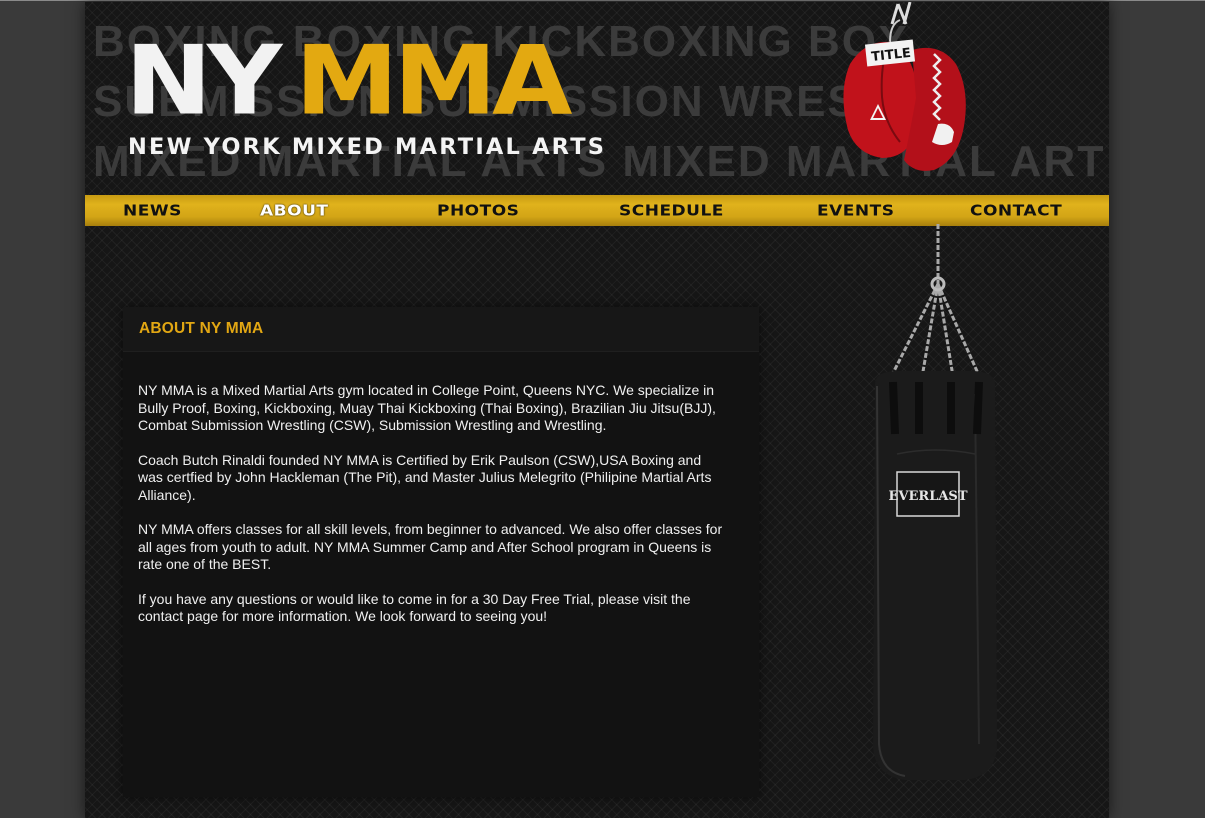 The image size is (1205, 818). I want to click on nav-item-news: NEWS, so click(152, 211).